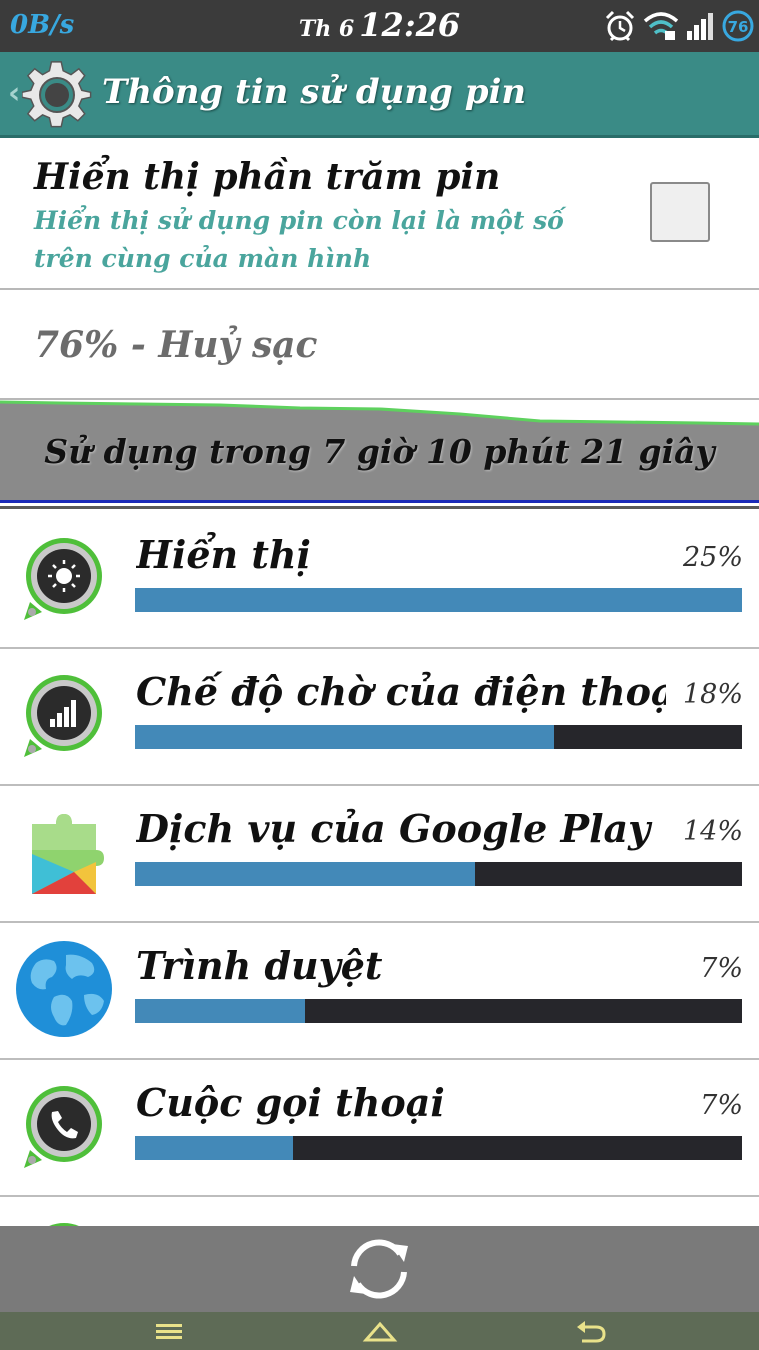 This screenshot has width=759, height=1350. Describe the element at coordinates (56, 97) in the screenshot. I see `gear-icon` at that location.